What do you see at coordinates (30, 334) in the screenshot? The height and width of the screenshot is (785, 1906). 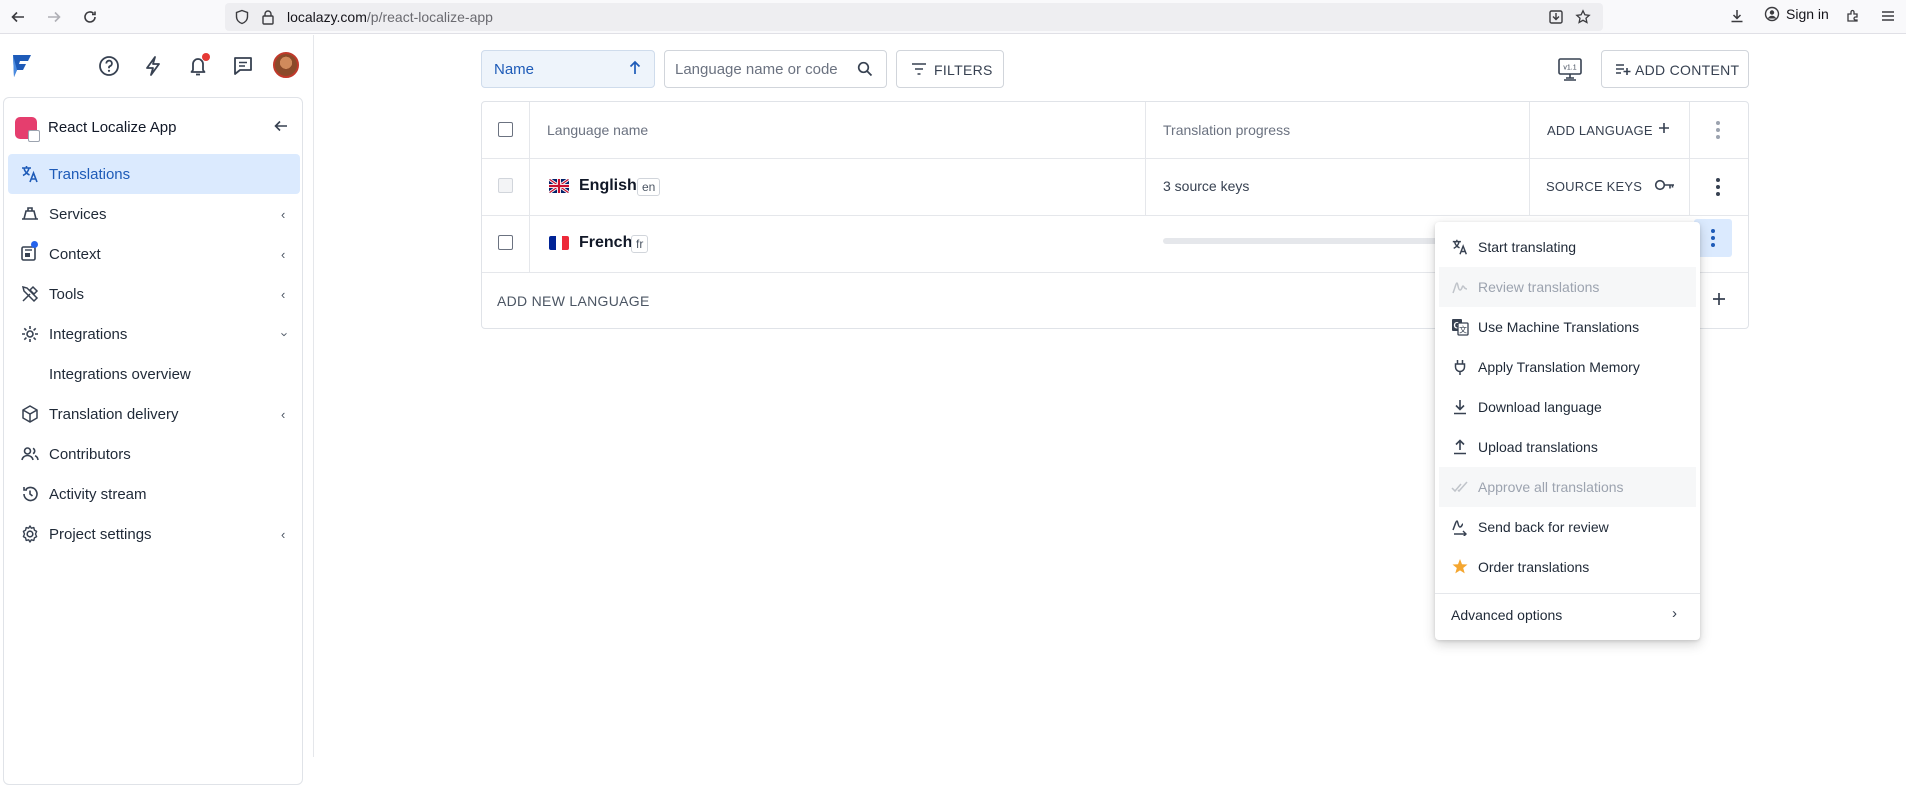 I see `integrations-icon` at bounding box center [30, 334].